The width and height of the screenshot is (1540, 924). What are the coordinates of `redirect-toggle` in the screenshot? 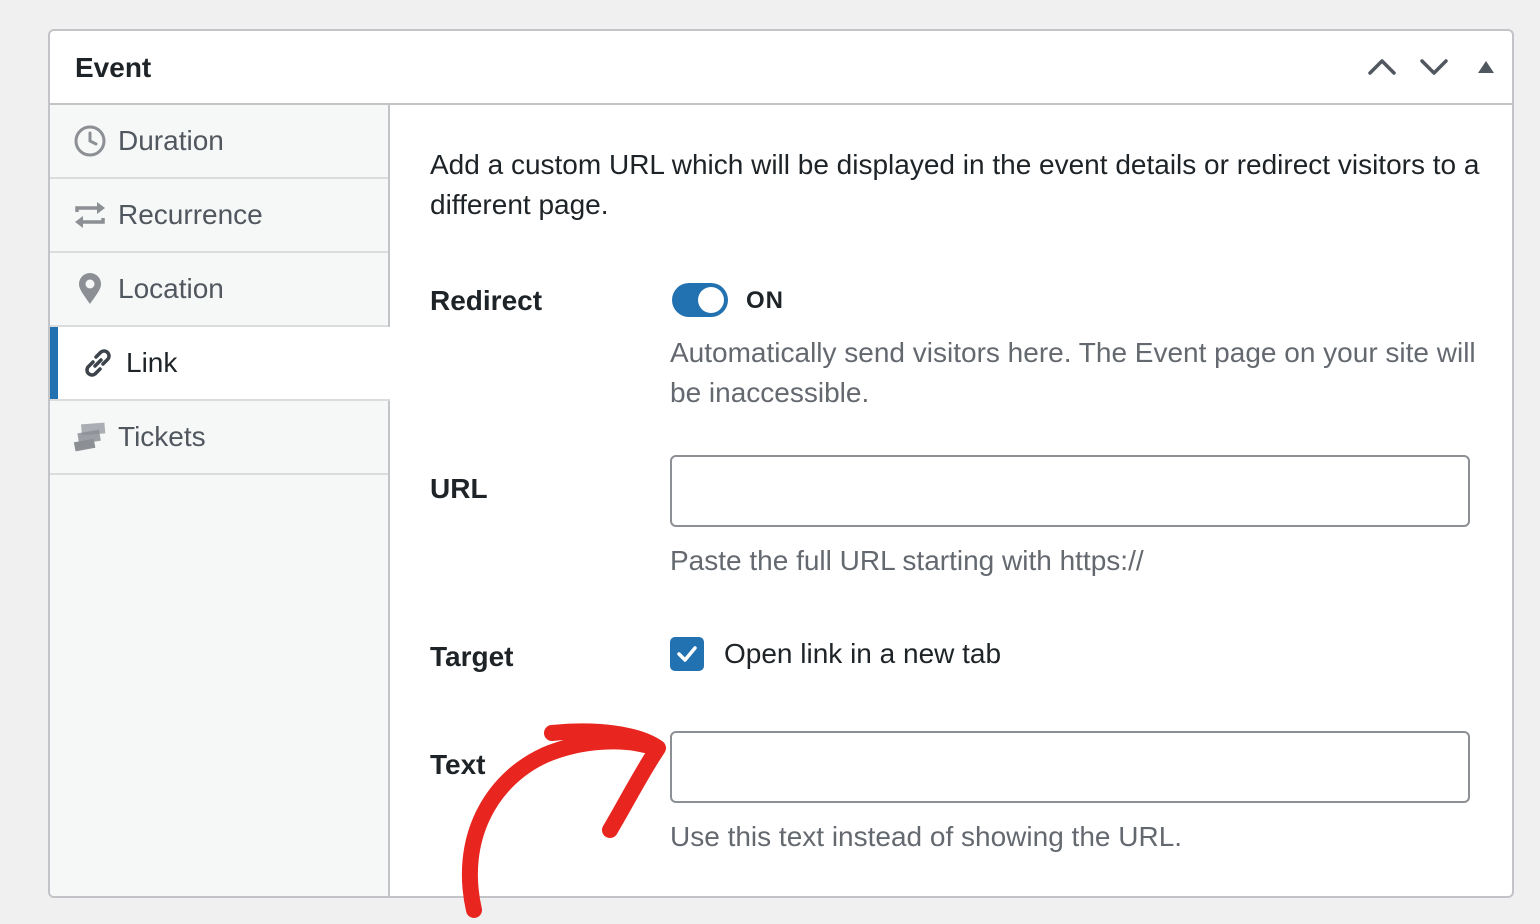 It's located at (700, 300).